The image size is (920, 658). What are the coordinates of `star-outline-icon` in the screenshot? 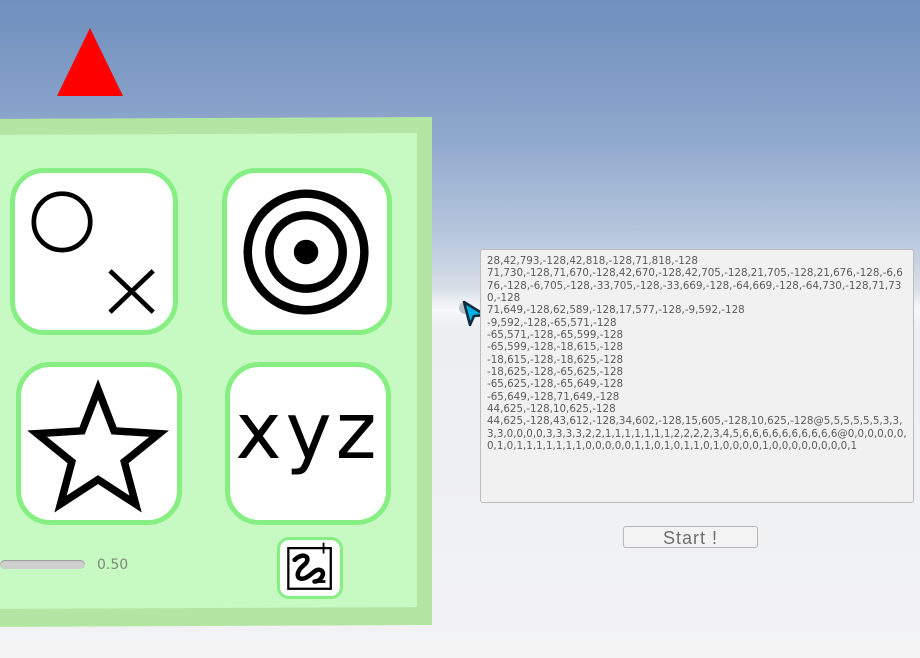 It's located at (98, 446).